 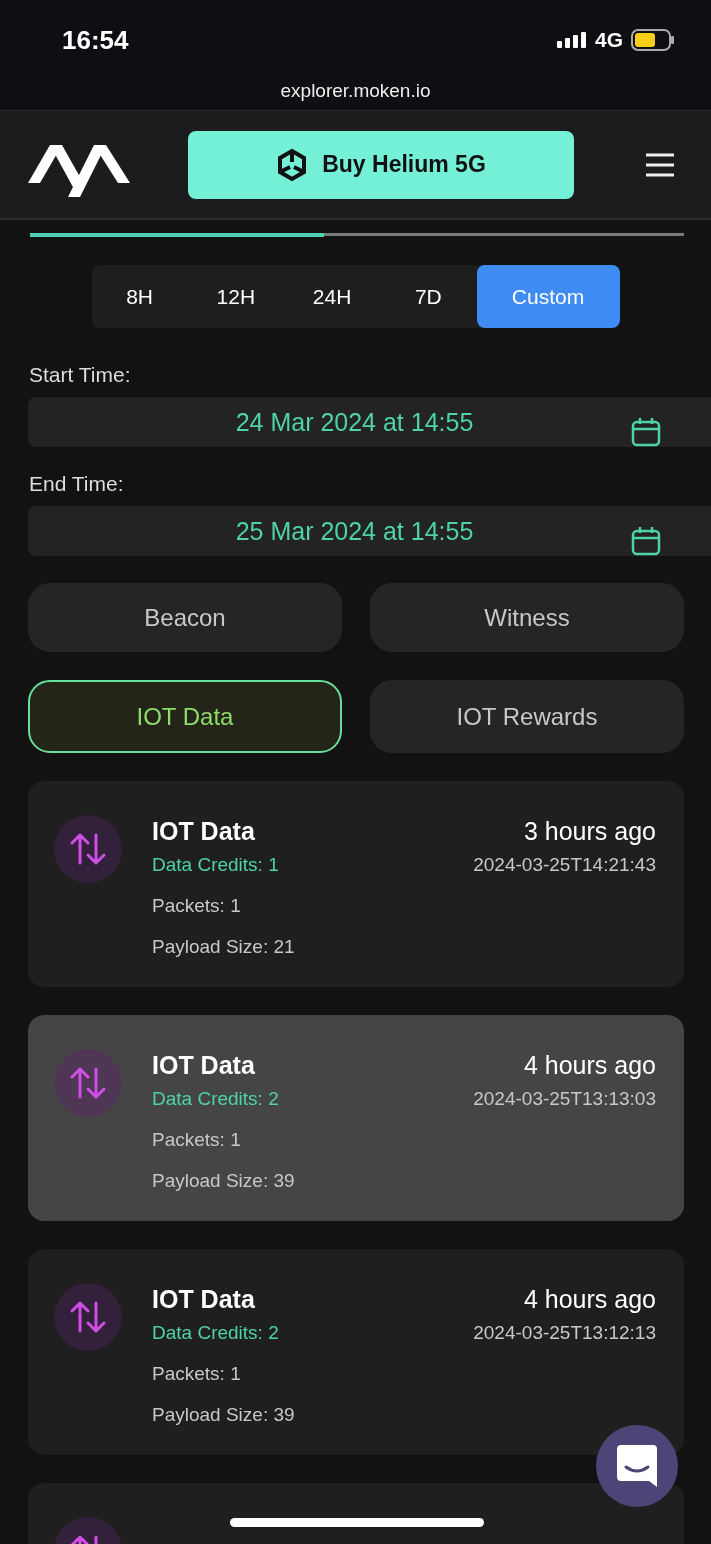 I want to click on event-card: IOT Data Data Credits: 1 Packets: 1 Payload Size: 21 3 hours ago 2024-03-25T14:21:43, so click(x=356, y=884).